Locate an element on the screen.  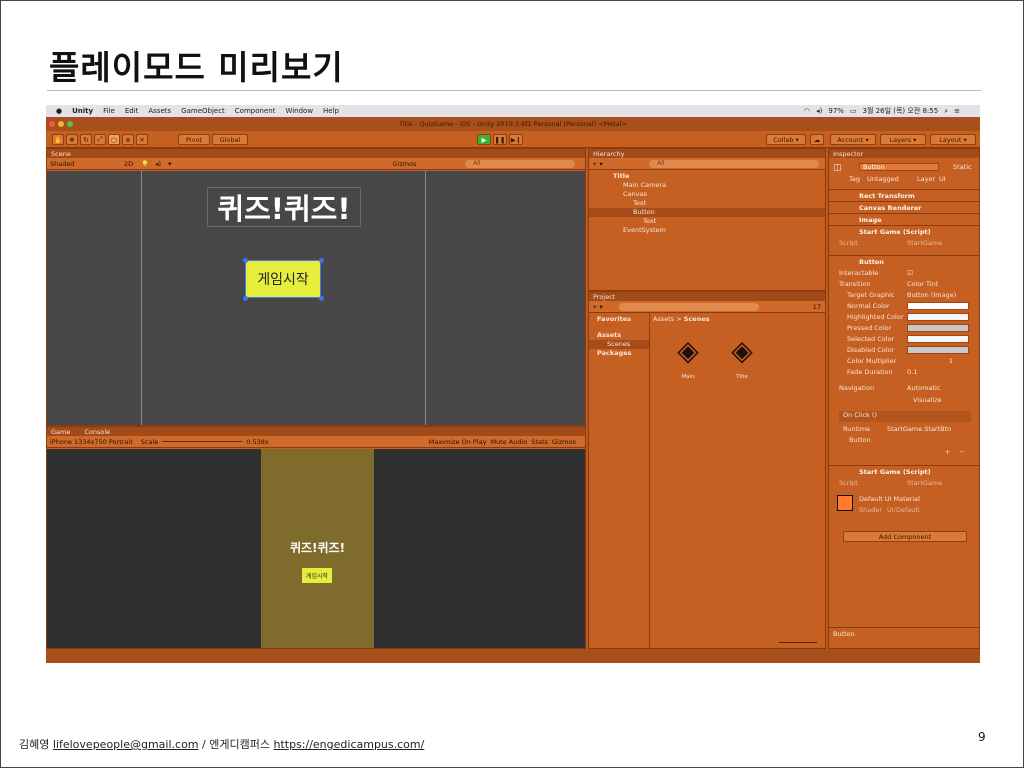
disabled-color-swatch is located at coordinates (938, 350).